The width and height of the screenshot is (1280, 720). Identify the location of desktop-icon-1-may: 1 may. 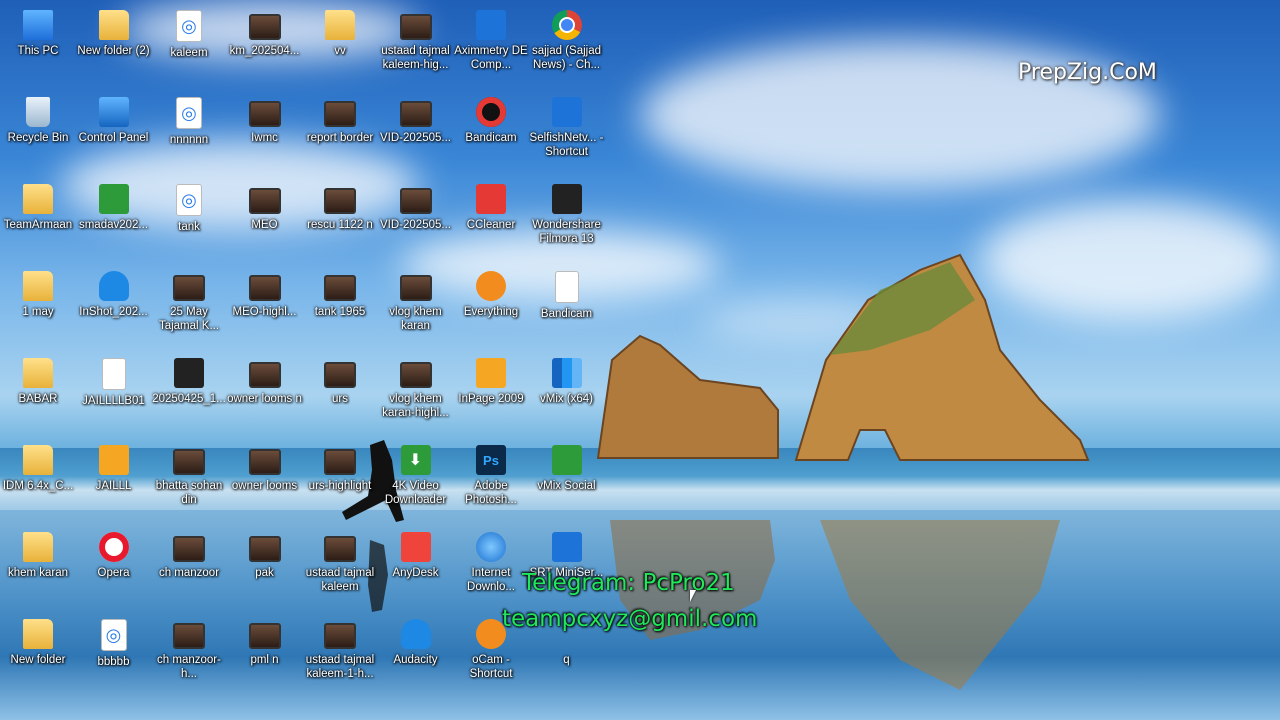
(38, 292).